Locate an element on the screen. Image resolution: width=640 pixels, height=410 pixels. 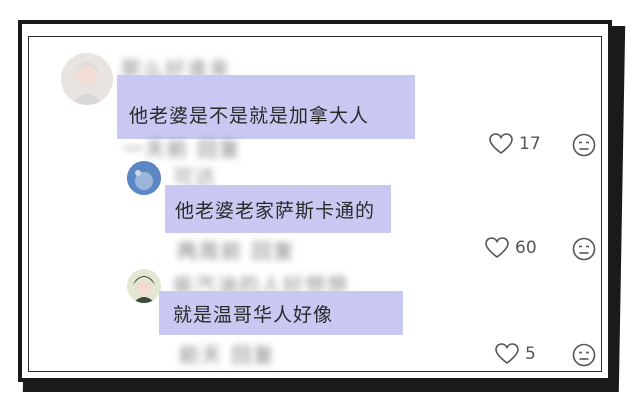
like-button: 60 is located at coordinates (511, 248).